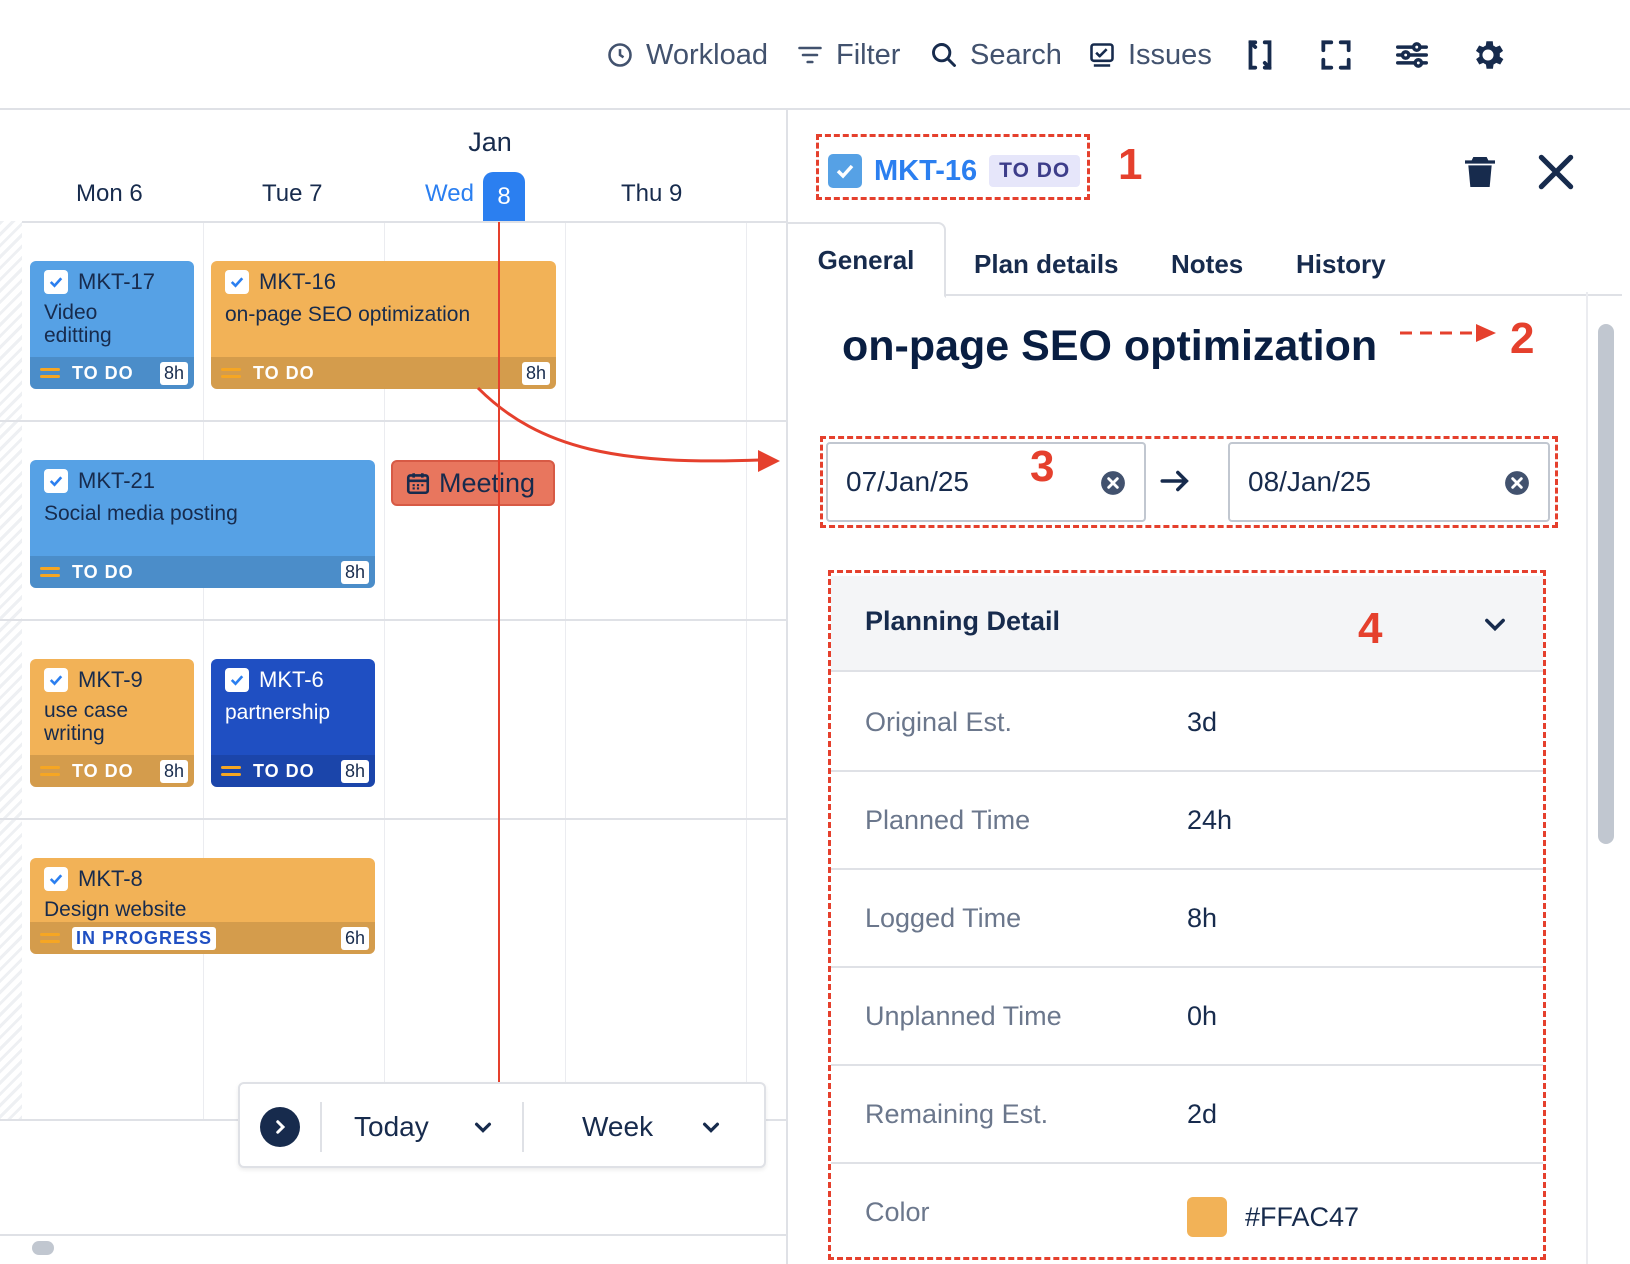 Image resolution: width=1630 pixels, height=1264 pixels. Describe the element at coordinates (1480, 172) in the screenshot. I see `trash-icon` at that location.